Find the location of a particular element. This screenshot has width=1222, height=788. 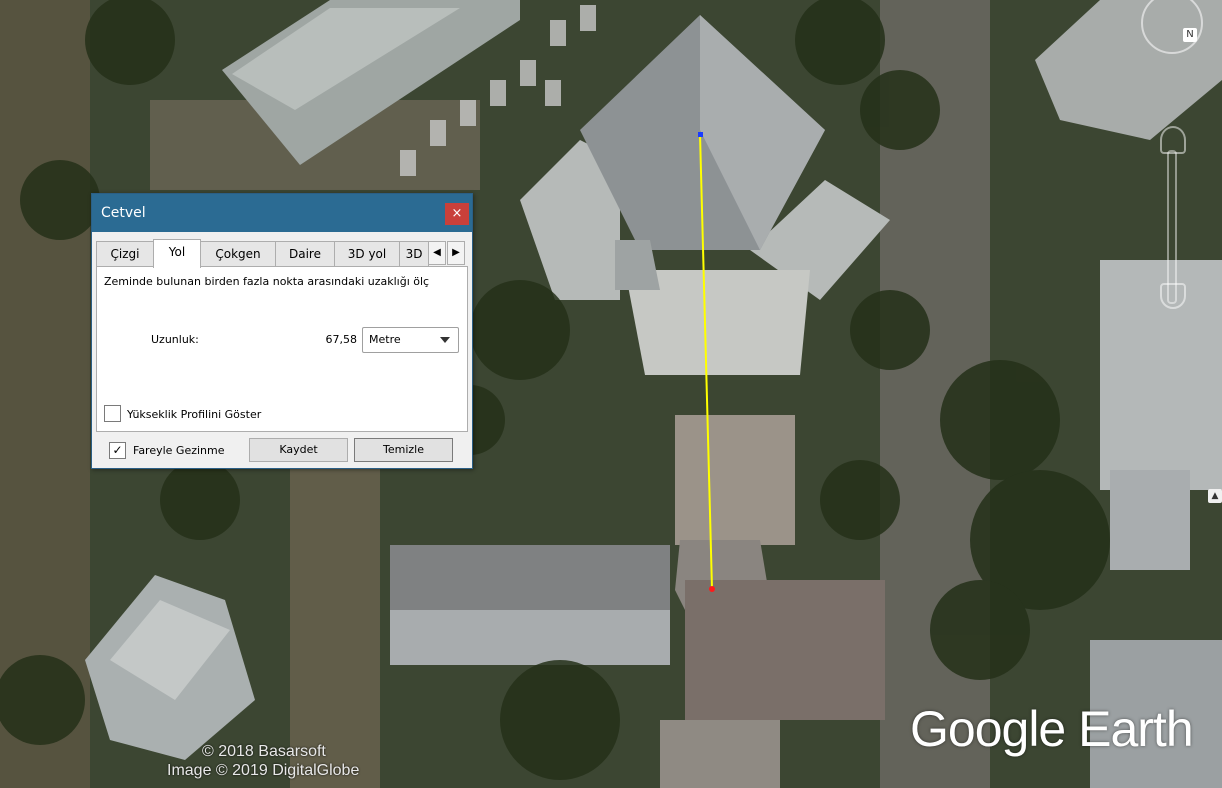

tab-scroll-right-icon: ▶ is located at coordinates (456, 253).